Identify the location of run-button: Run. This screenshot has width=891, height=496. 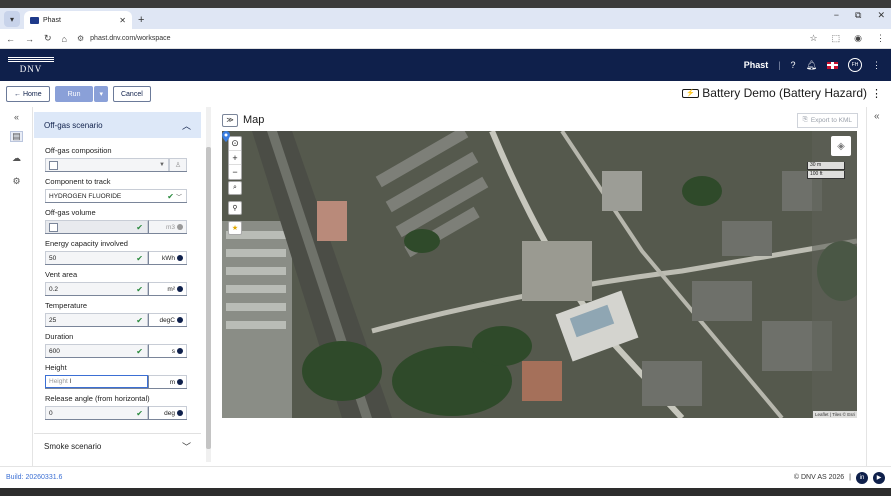
(74, 94).